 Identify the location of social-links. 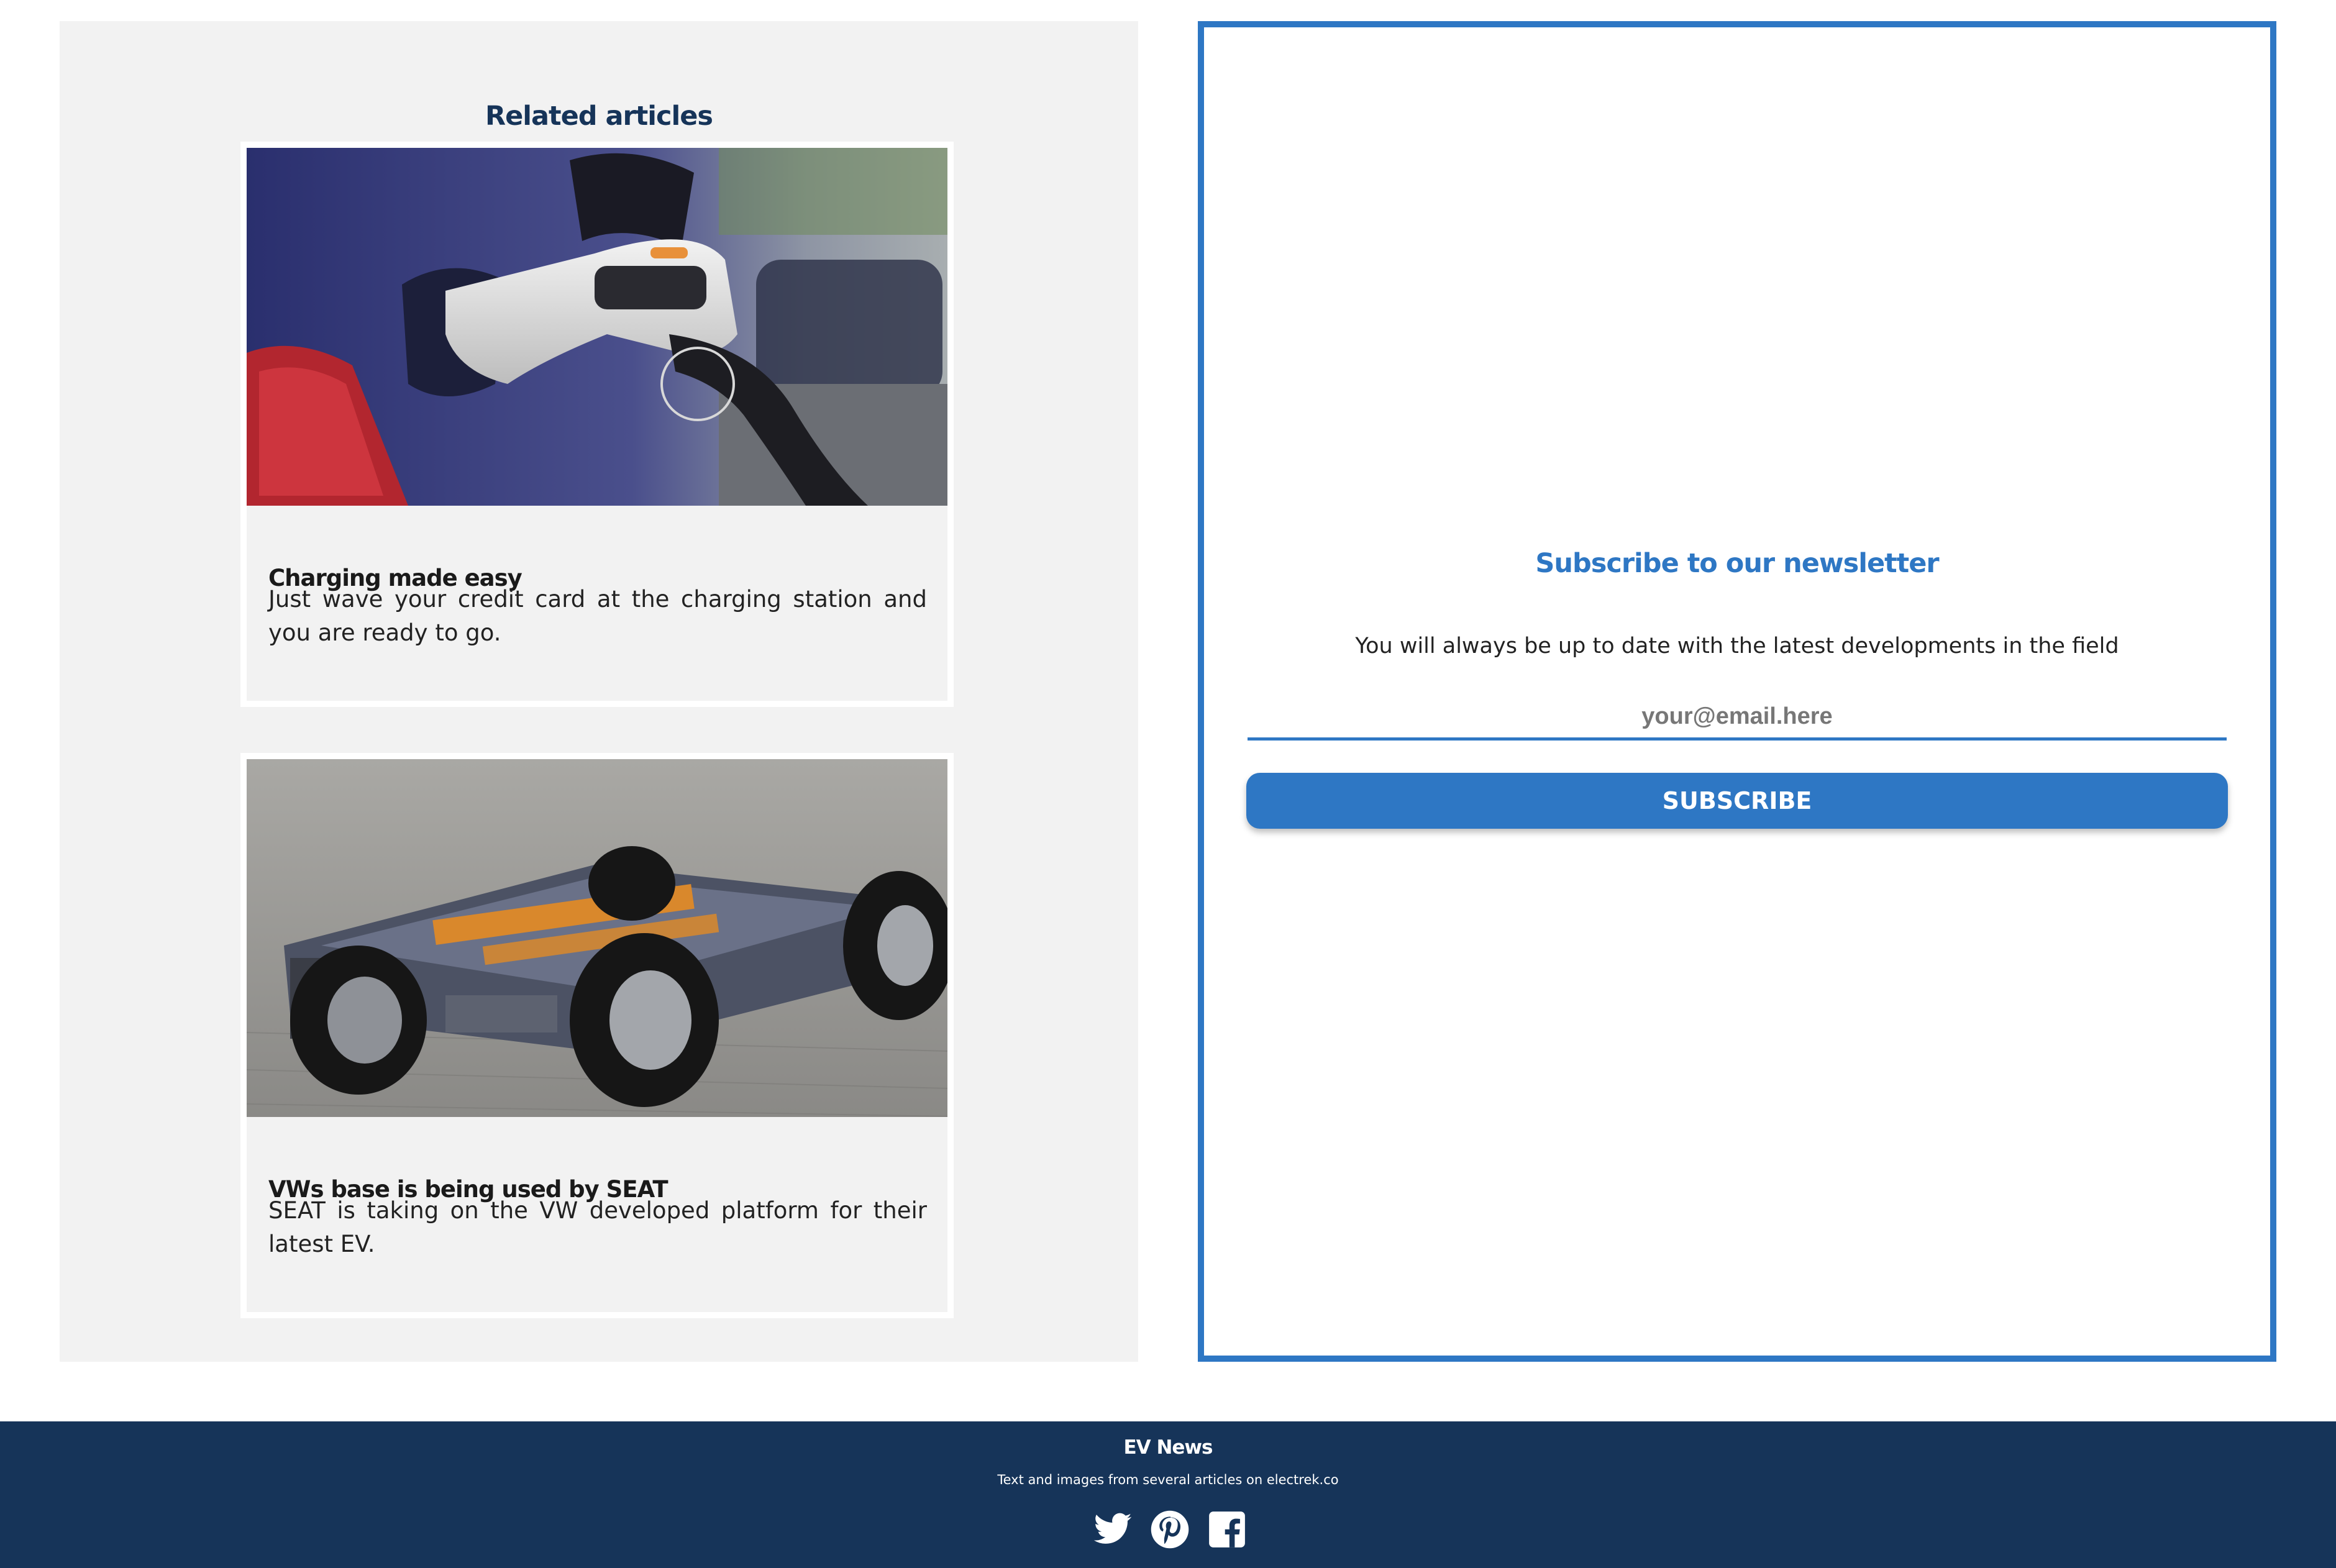
(1170, 1529).